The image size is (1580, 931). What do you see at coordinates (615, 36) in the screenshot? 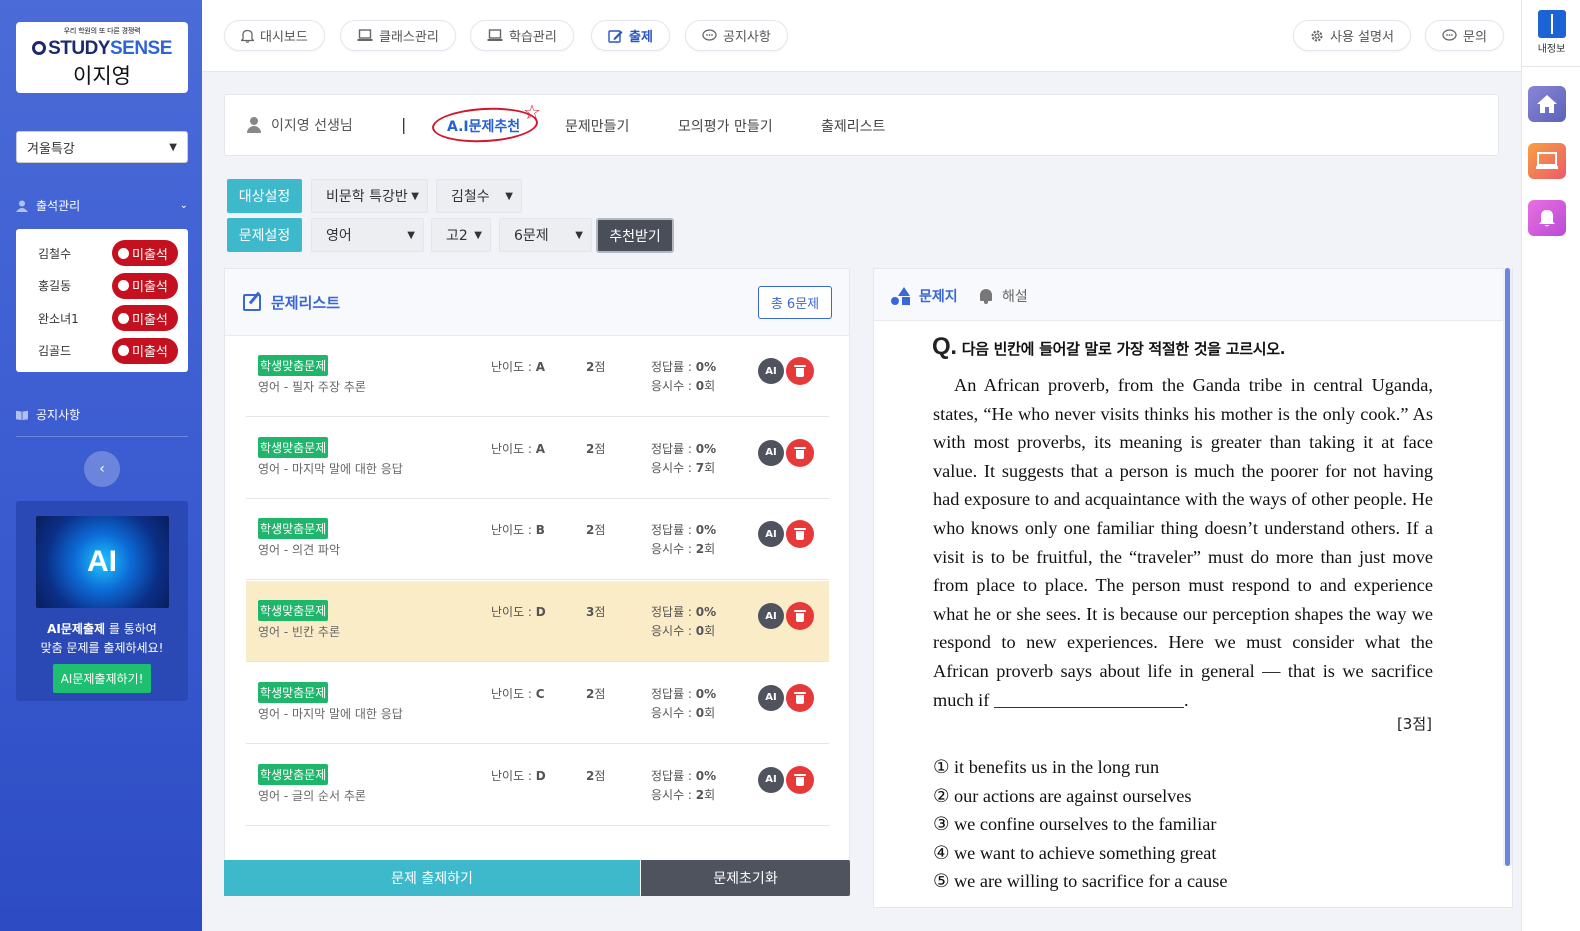
I see `edit-icon` at bounding box center [615, 36].